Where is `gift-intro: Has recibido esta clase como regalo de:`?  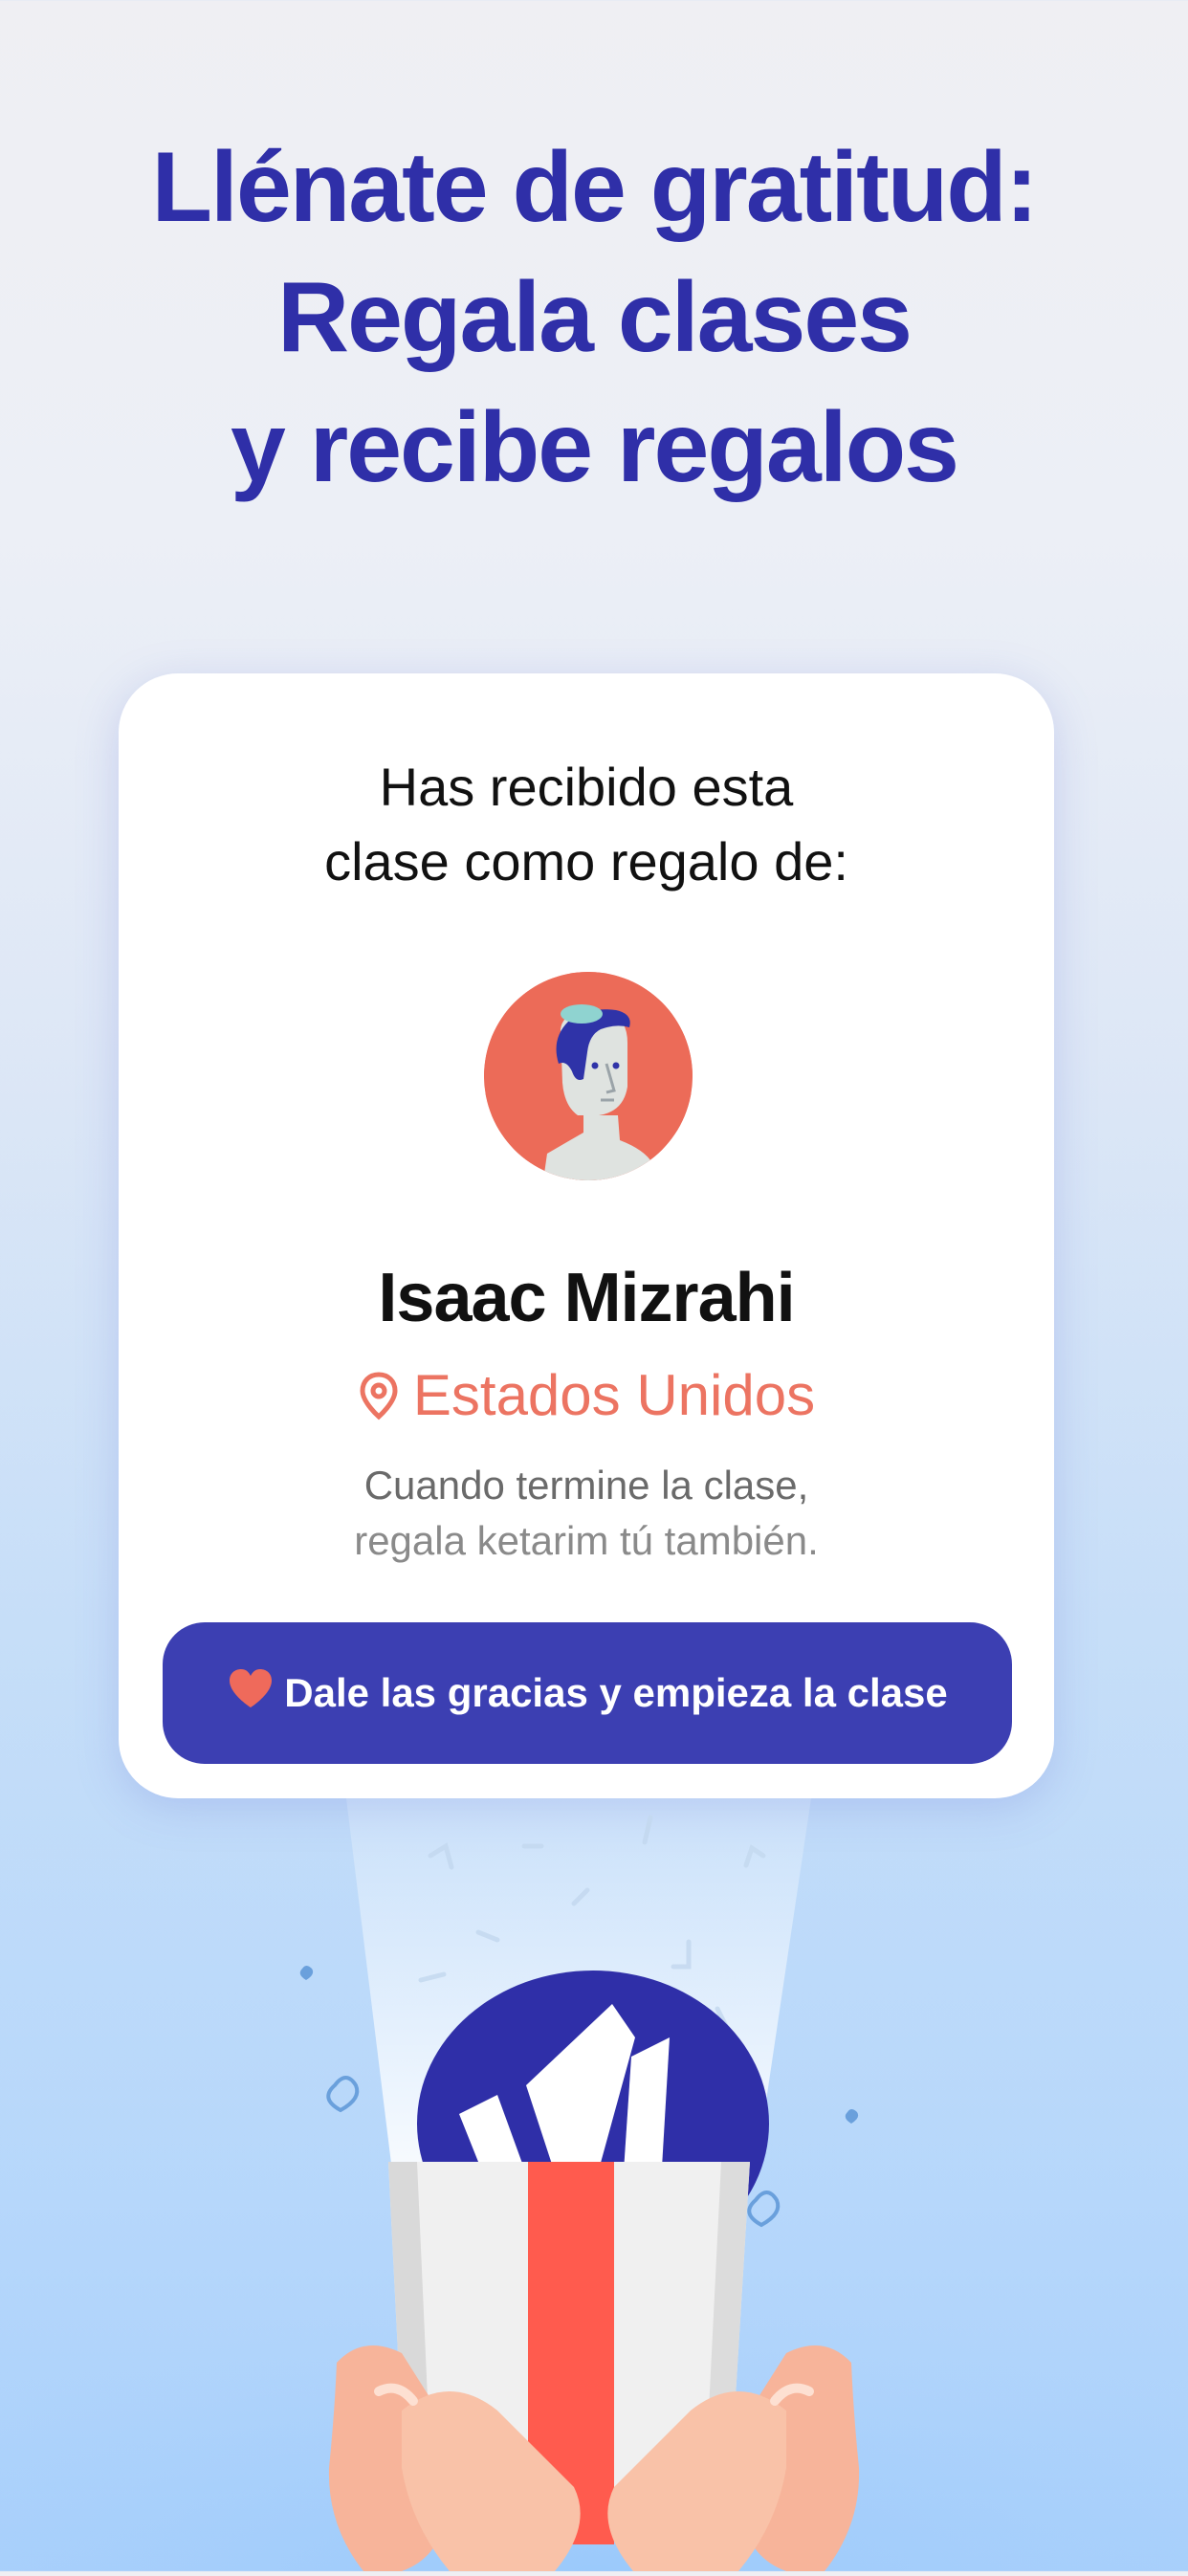
gift-intro: Has recibido esta clase como regalo de: is located at coordinates (586, 824).